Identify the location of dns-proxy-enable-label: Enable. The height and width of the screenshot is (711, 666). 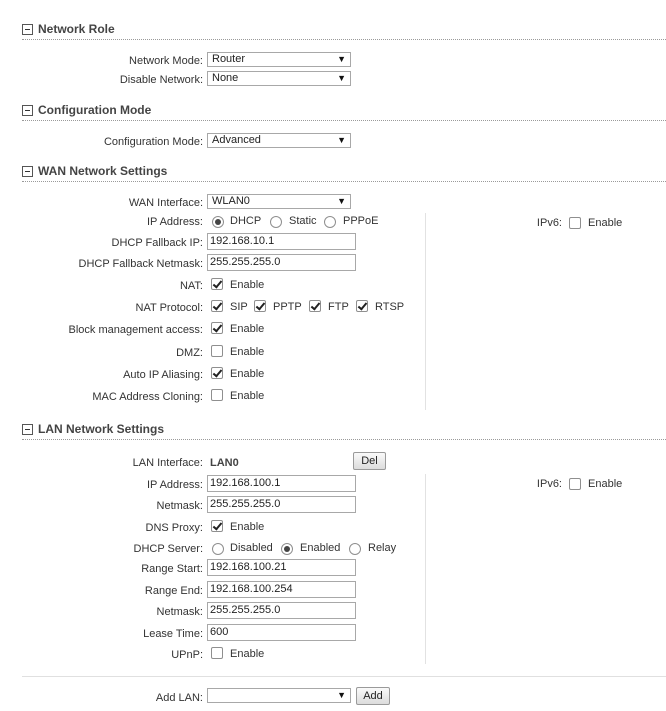
(247, 527).